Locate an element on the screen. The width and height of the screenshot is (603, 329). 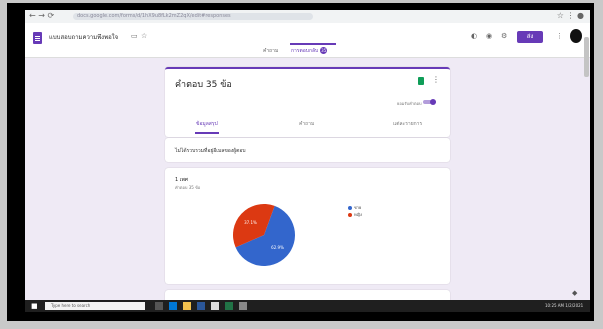
legend-label: ชาย is located at coordinates (358, 207).